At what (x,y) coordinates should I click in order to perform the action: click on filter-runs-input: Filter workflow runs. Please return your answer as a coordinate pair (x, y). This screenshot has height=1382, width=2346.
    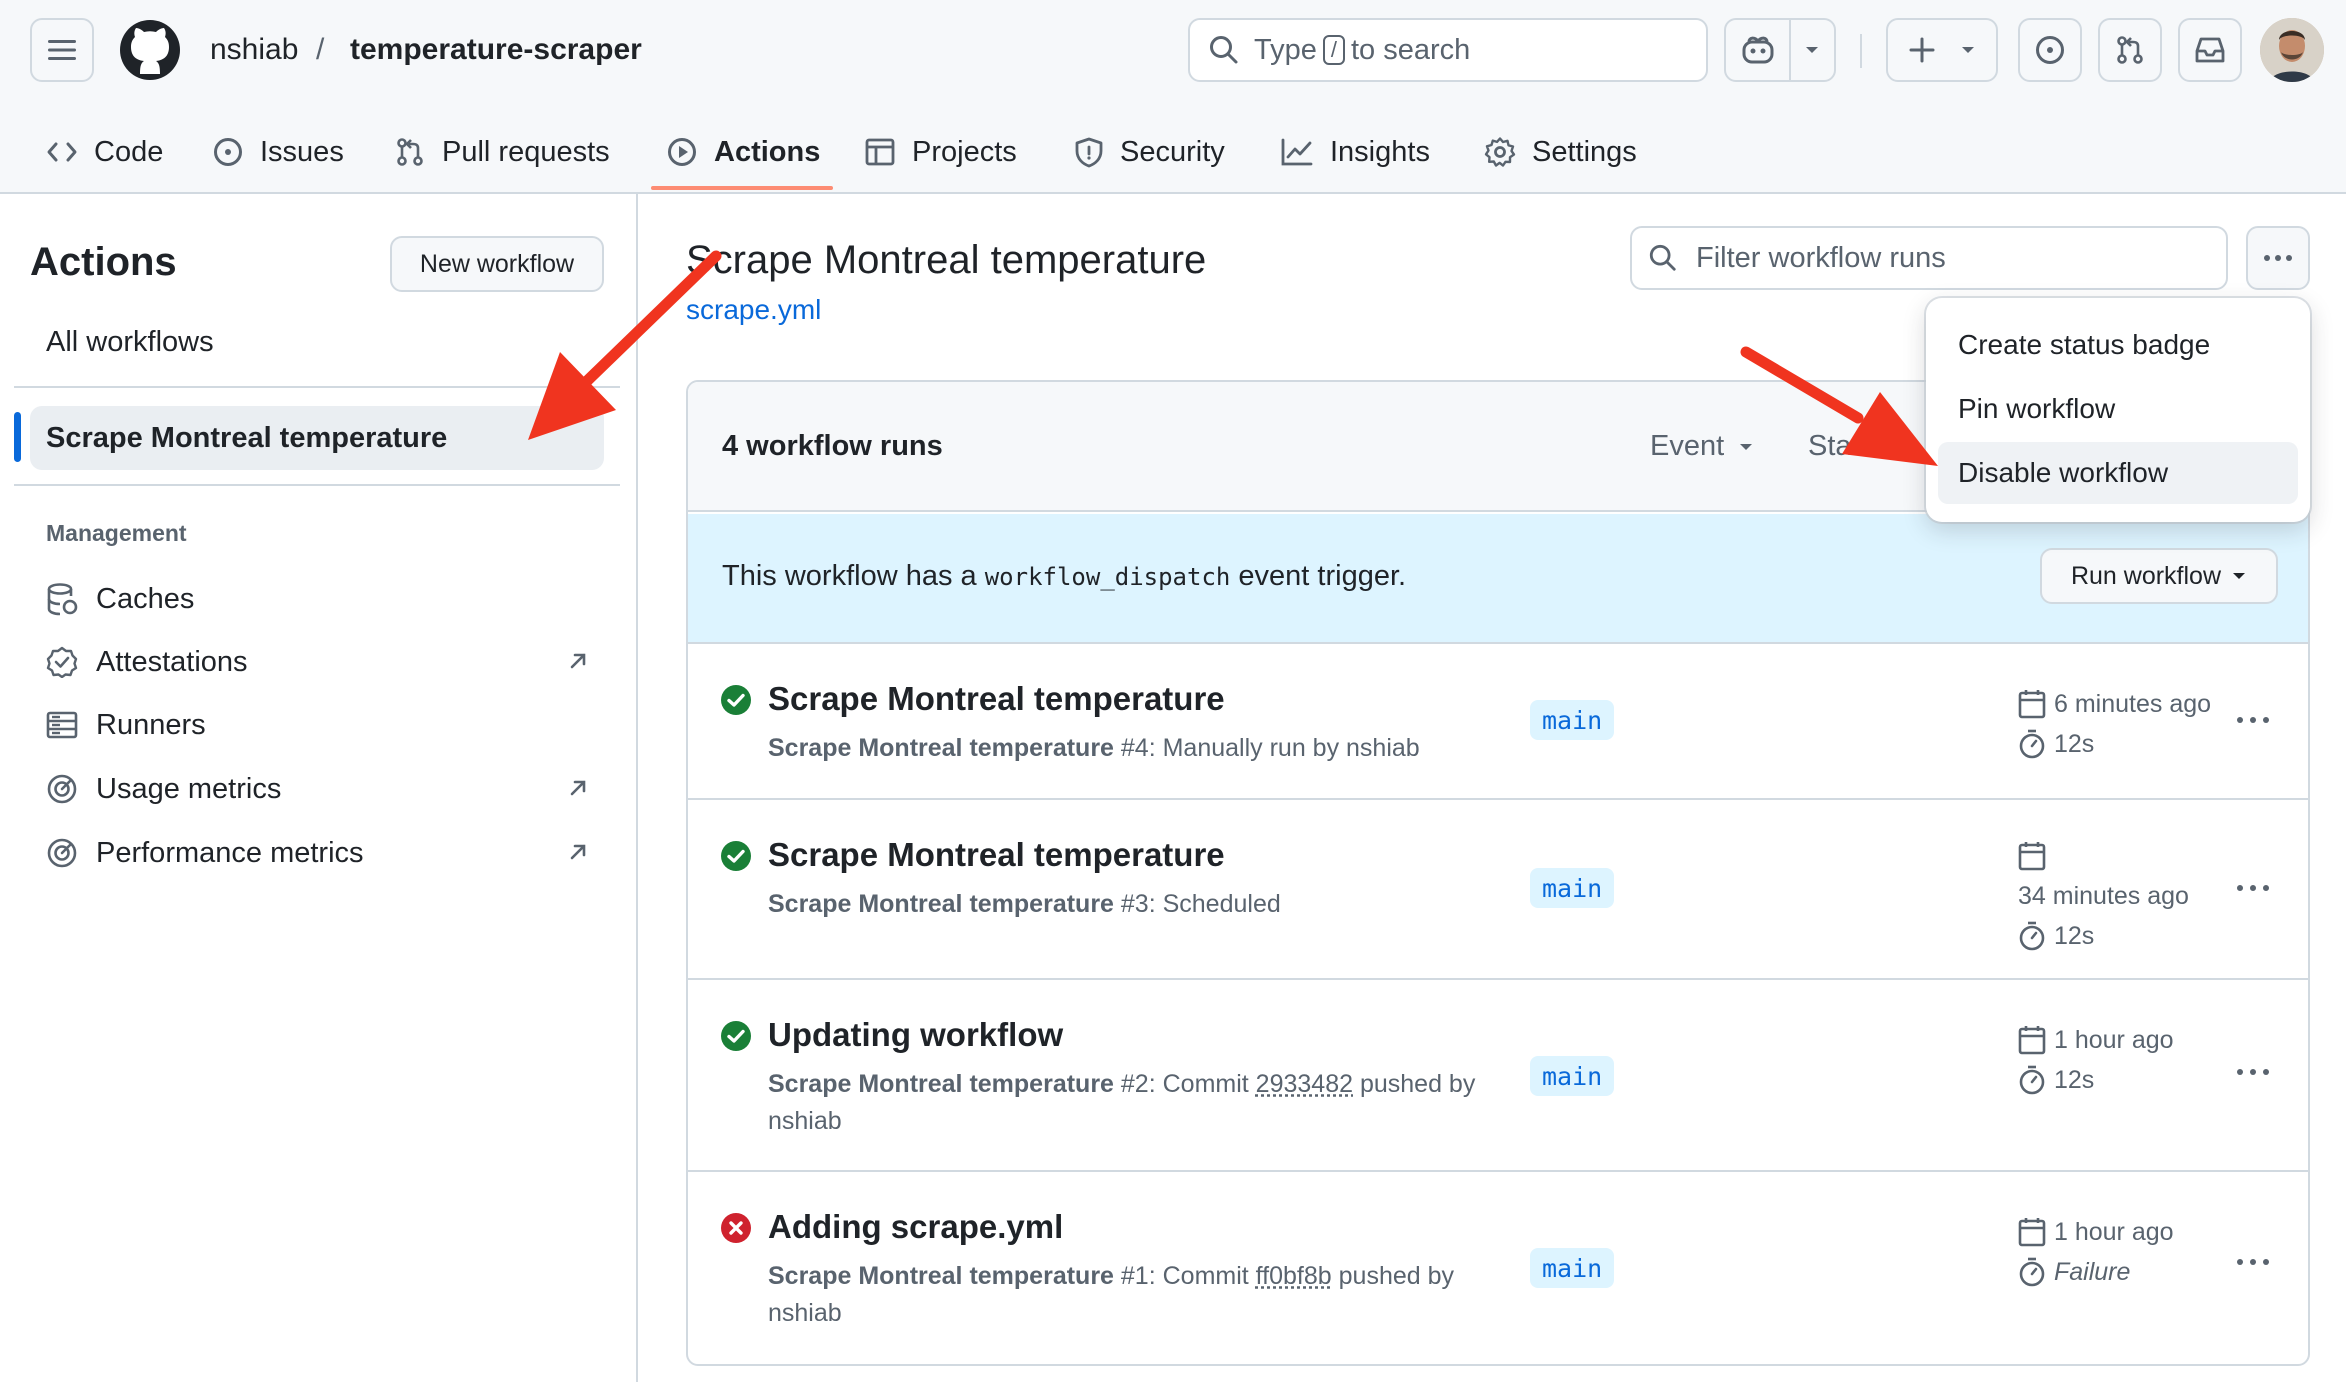
    Looking at the image, I should click on (1929, 258).